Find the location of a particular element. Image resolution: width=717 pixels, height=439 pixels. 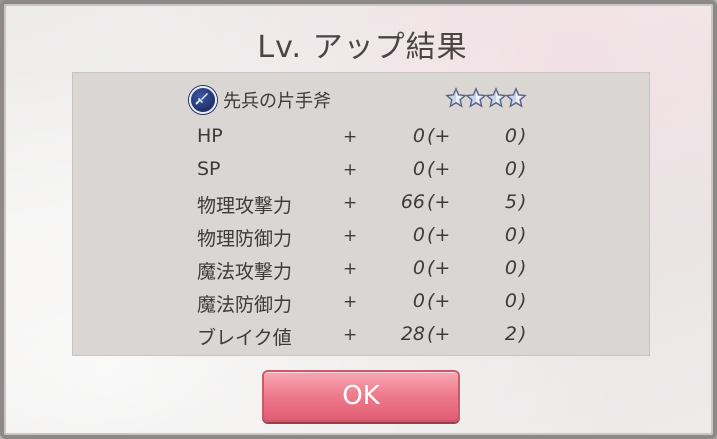

ok-button: OK is located at coordinates (361, 396).